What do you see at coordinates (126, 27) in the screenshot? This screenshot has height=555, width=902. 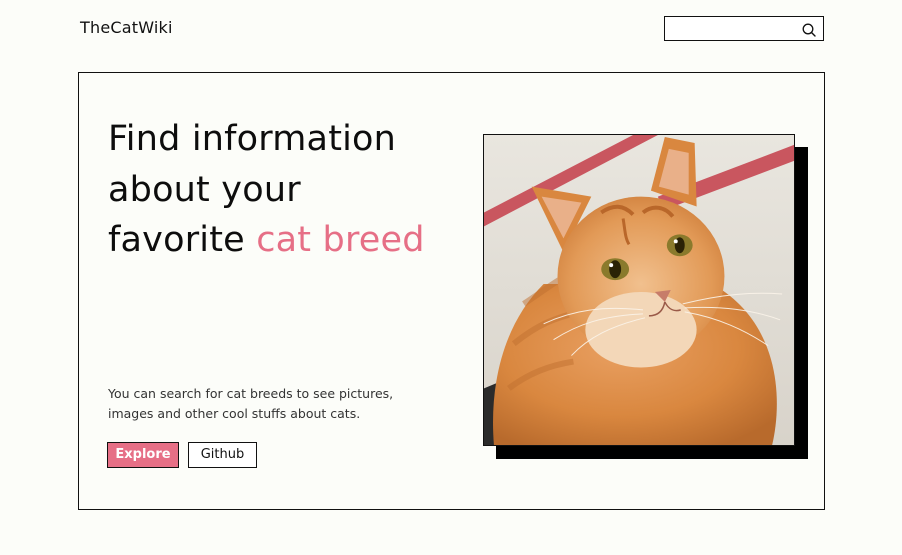 I see `site-logo: TheCatWiki` at bounding box center [126, 27].